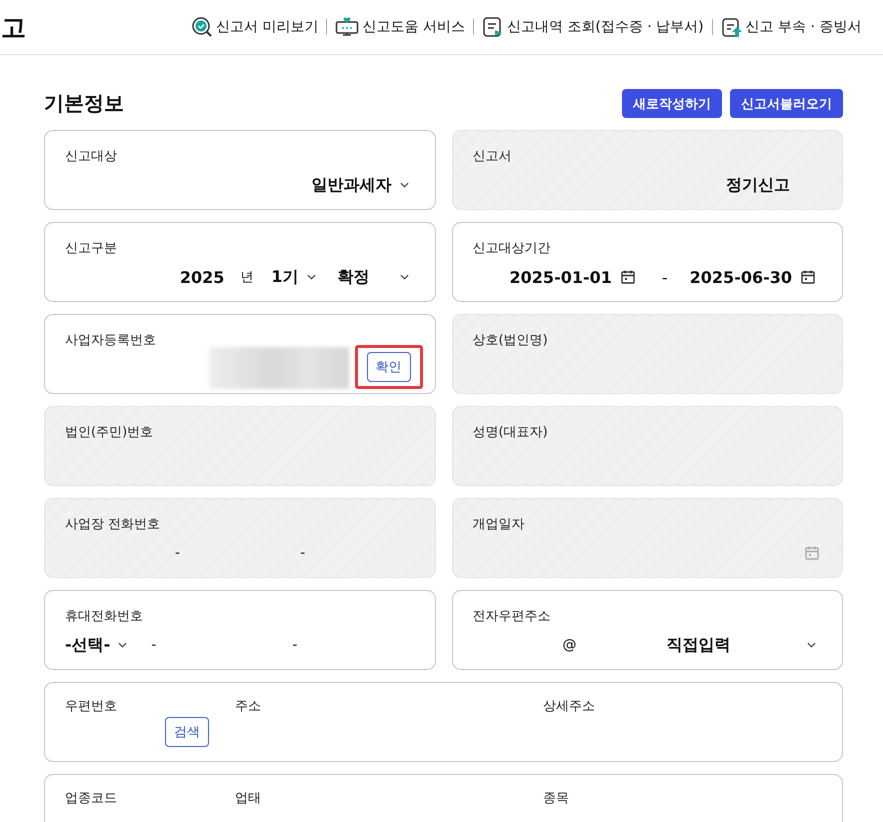 This screenshot has height=822, width=883. What do you see at coordinates (400, 27) in the screenshot?
I see `nav-link: 신고도움 서비스` at bounding box center [400, 27].